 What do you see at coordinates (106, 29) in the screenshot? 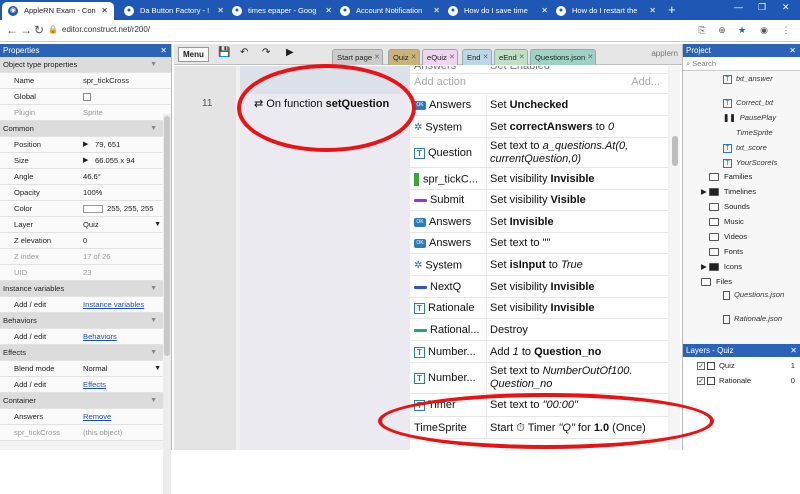
I see `url-field: editor.construct.net/r200/` at bounding box center [106, 29].